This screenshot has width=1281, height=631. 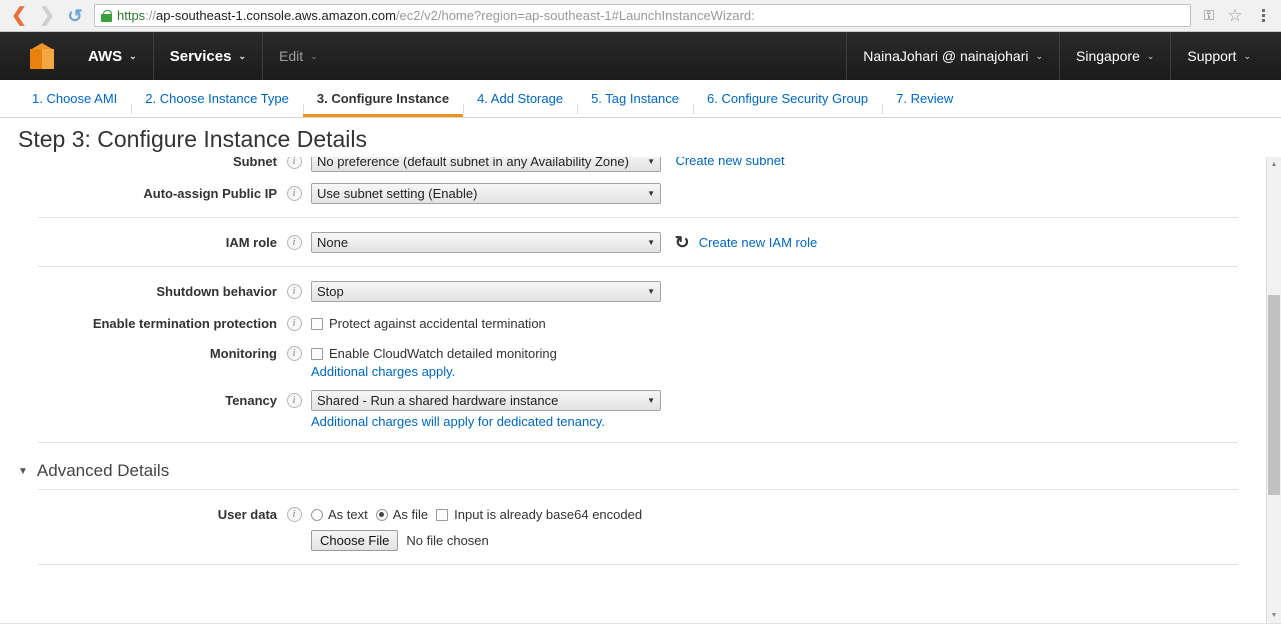 I want to click on scrollbar-track, so click(x=1274, y=390).